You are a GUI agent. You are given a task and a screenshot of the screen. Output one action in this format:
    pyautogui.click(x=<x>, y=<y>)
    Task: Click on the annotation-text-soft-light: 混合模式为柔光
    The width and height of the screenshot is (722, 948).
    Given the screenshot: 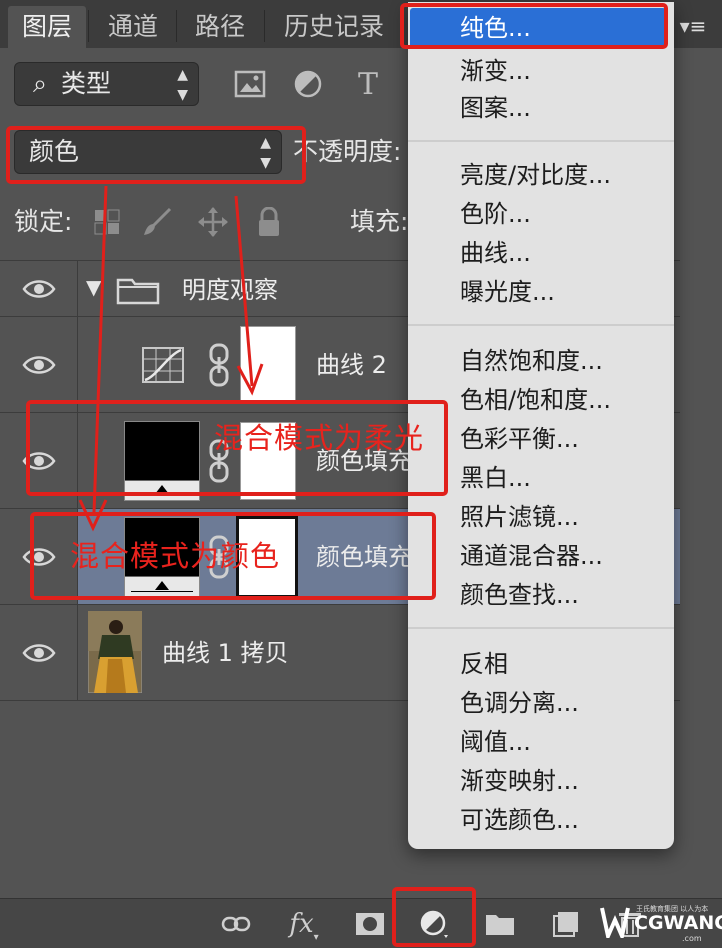 What is the action you would take?
    pyautogui.click(x=319, y=438)
    